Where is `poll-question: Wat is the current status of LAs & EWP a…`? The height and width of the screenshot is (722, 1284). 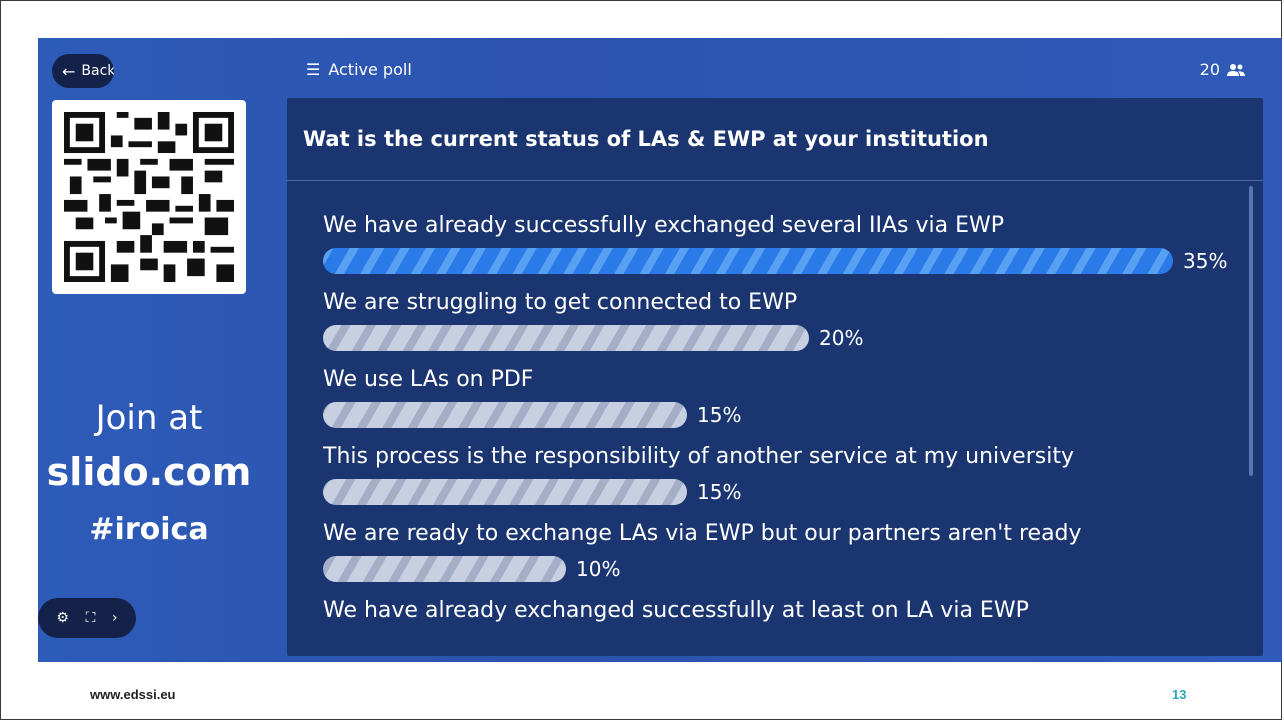
poll-question: Wat is the current status of LAs & EWP a… is located at coordinates (775, 139).